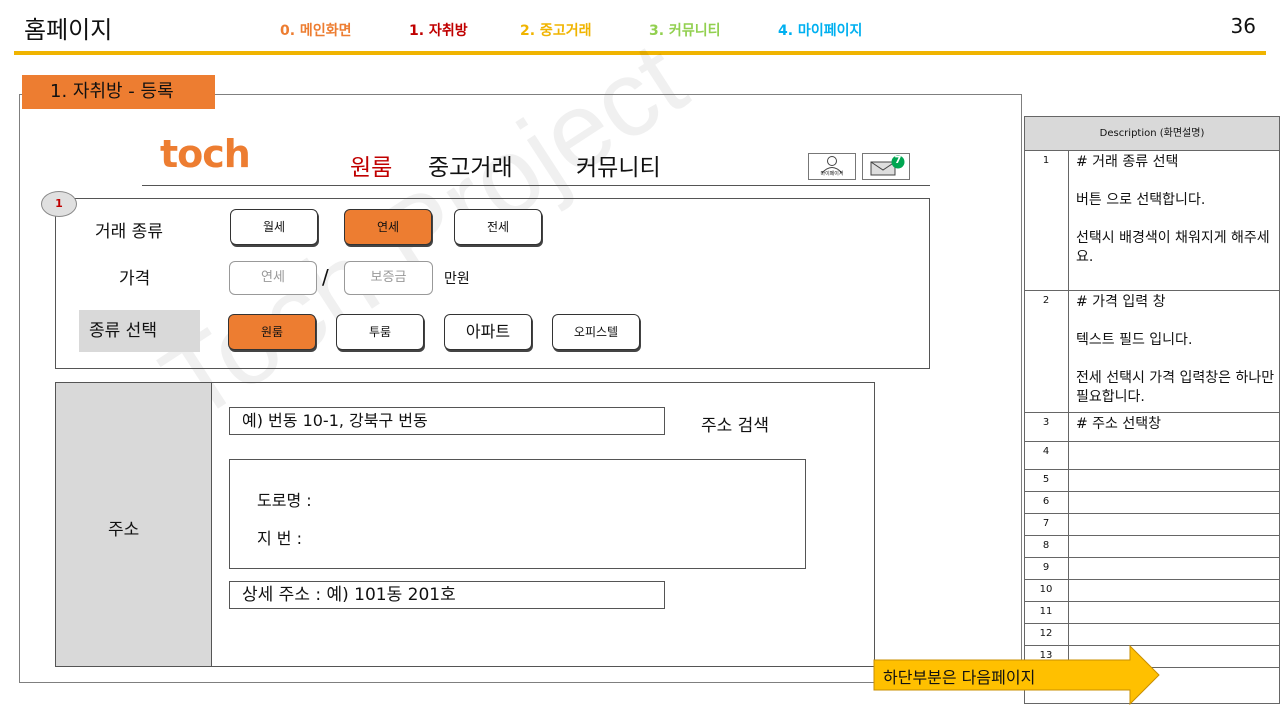 The width and height of the screenshot is (1280, 720). I want to click on mypage-icon-label: 마이페이지, so click(832, 174).